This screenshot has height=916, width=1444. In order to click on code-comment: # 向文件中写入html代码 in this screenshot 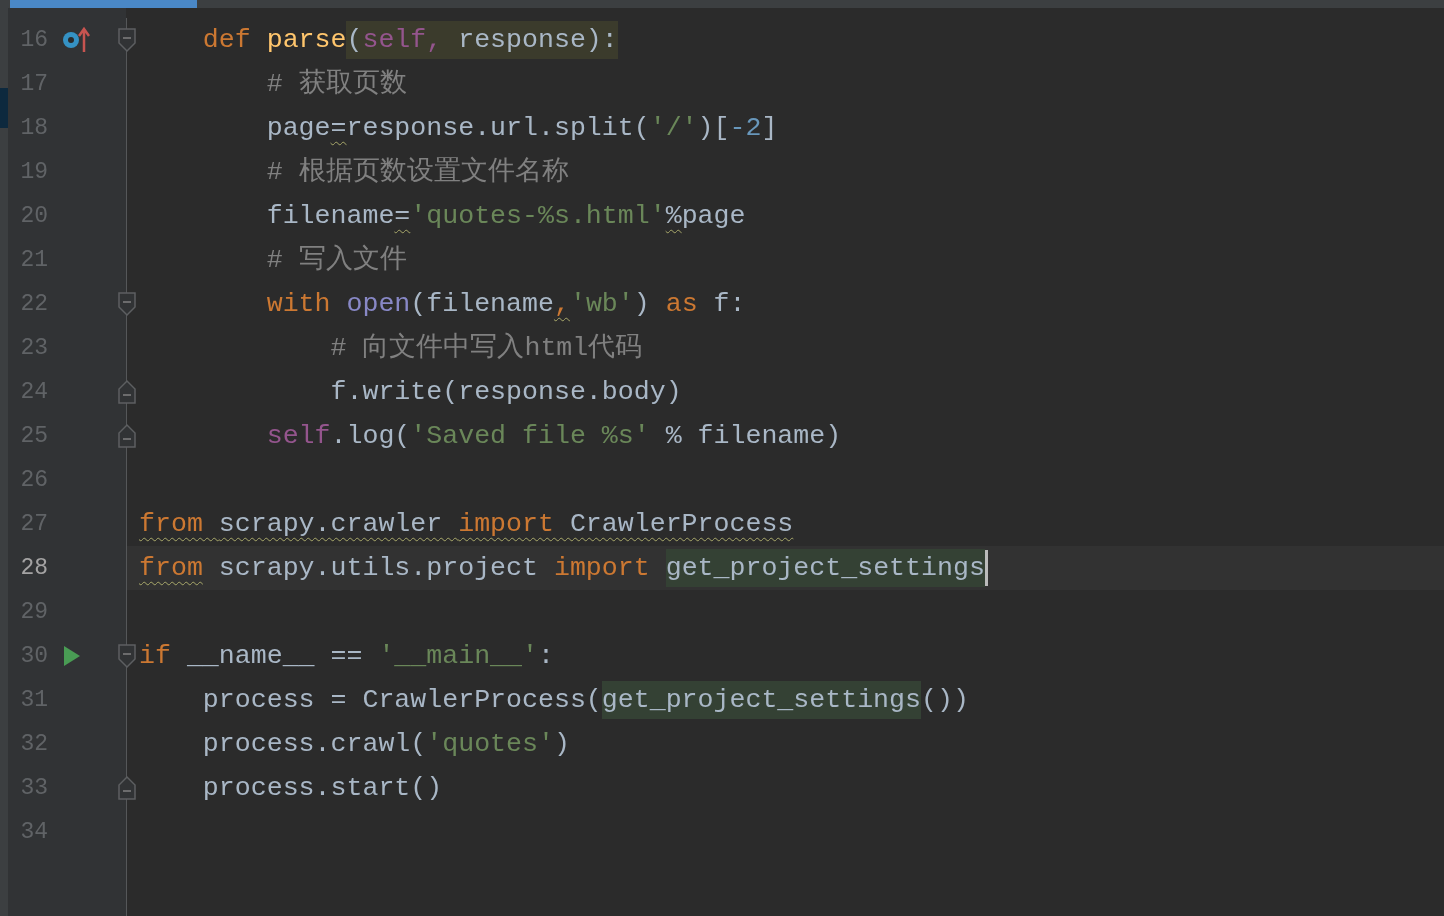, I will do `click(486, 348)`.